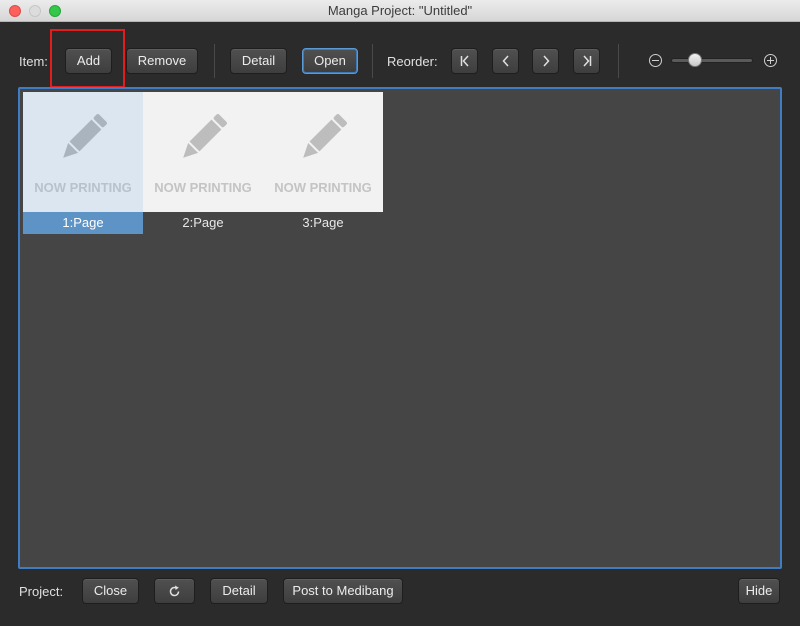 This screenshot has height=626, width=800. I want to click on close-project-button: Close, so click(110, 591).